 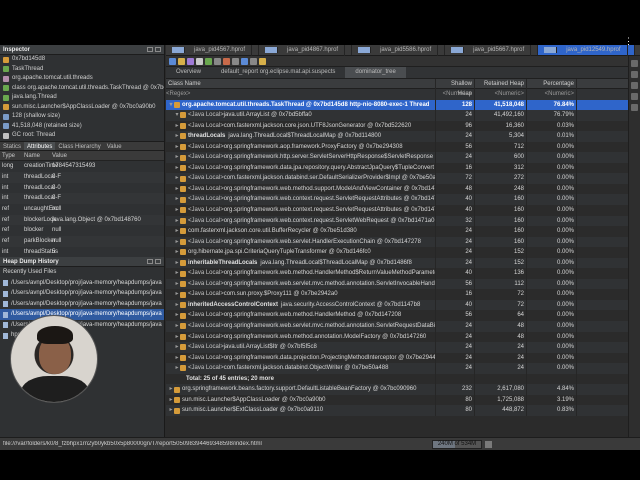 What do you see at coordinates (301, 94) in the screenshot?
I see `filter-cell: <Regex>` at bounding box center [301, 94].